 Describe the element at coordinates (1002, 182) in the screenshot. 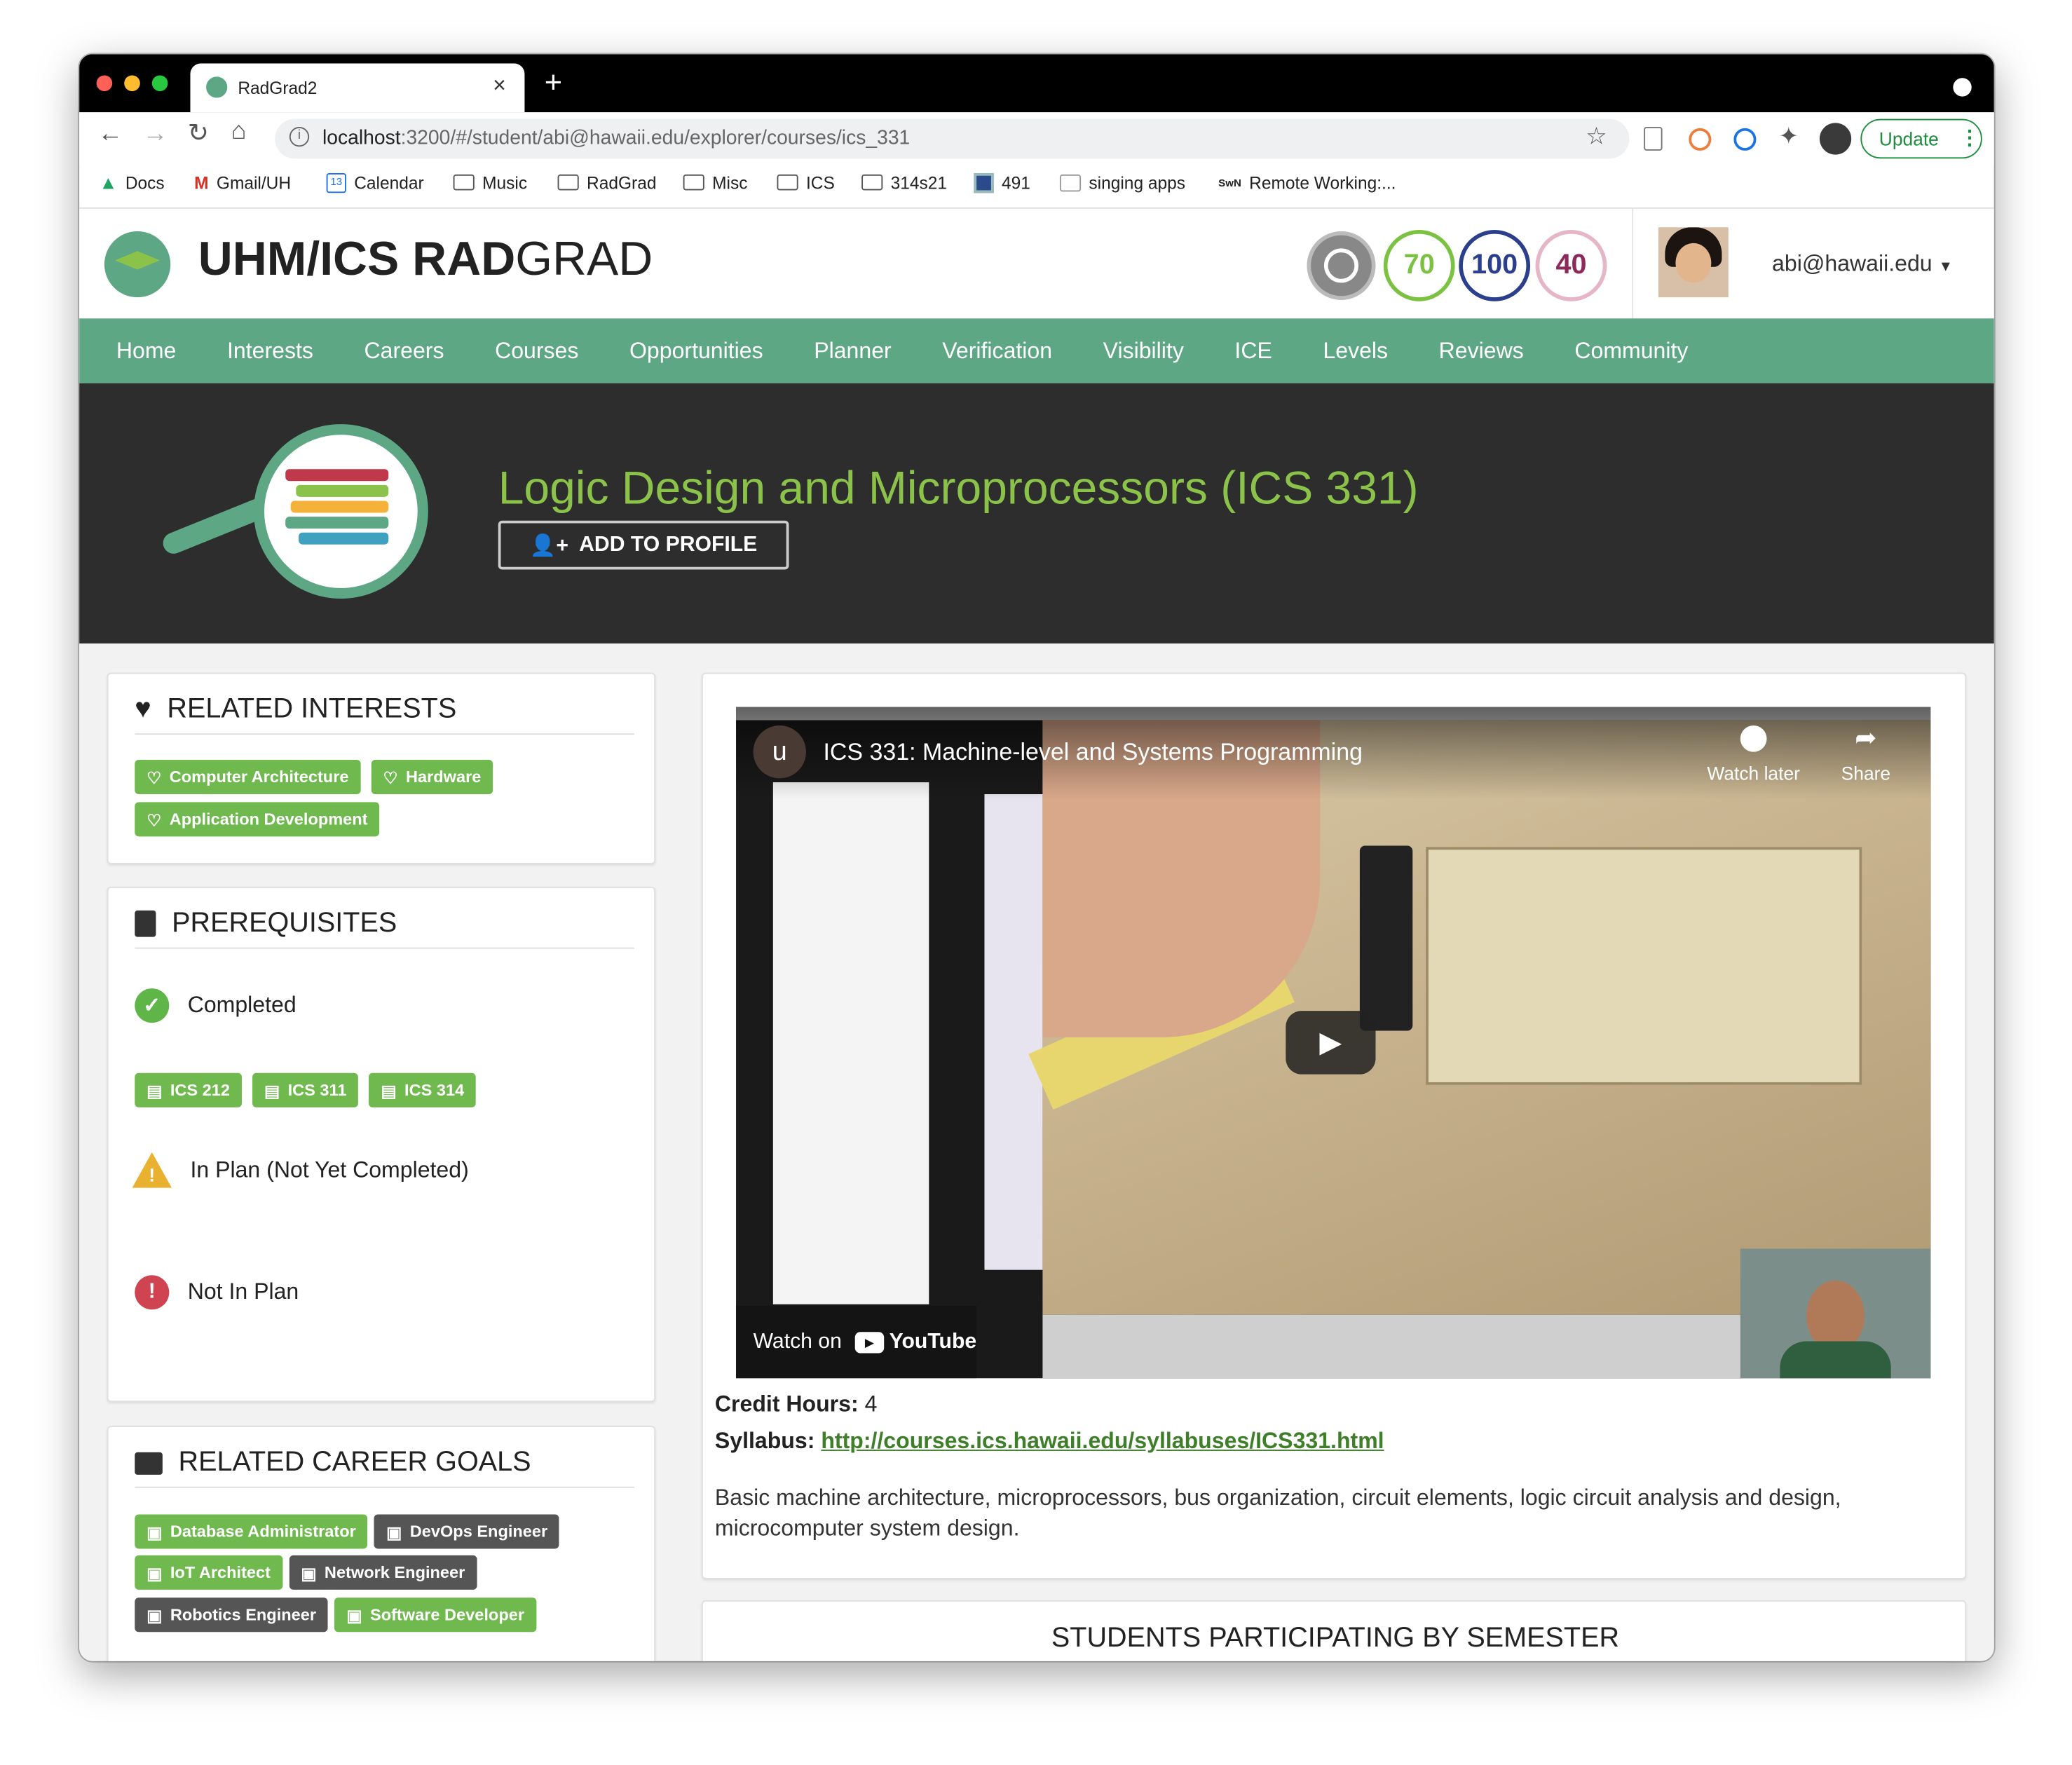

I see `bookmark-491: 491` at that location.